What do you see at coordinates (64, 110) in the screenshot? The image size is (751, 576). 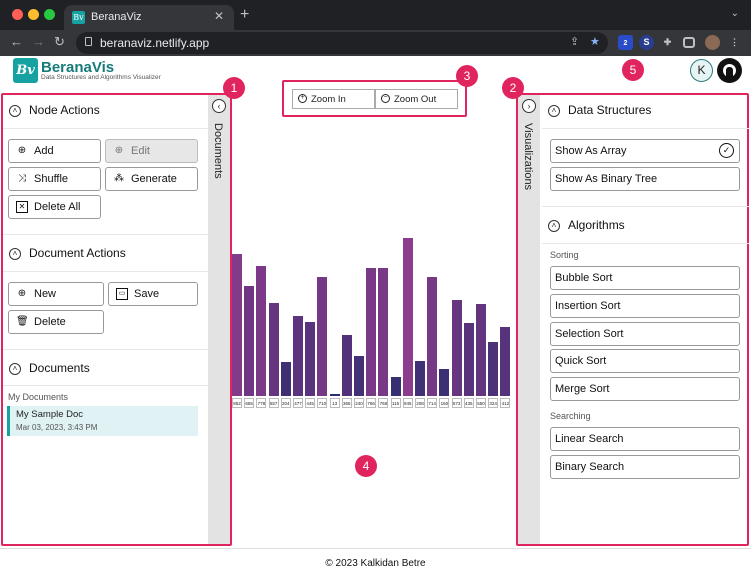 I see `node-actions-title: Node Actions` at bounding box center [64, 110].